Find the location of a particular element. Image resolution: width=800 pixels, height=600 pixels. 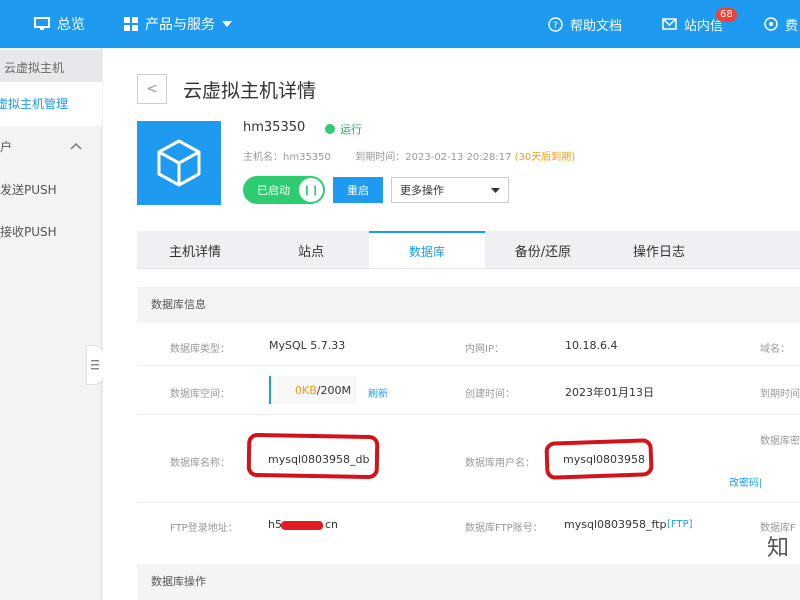

question-icon: ? is located at coordinates (555, 24).